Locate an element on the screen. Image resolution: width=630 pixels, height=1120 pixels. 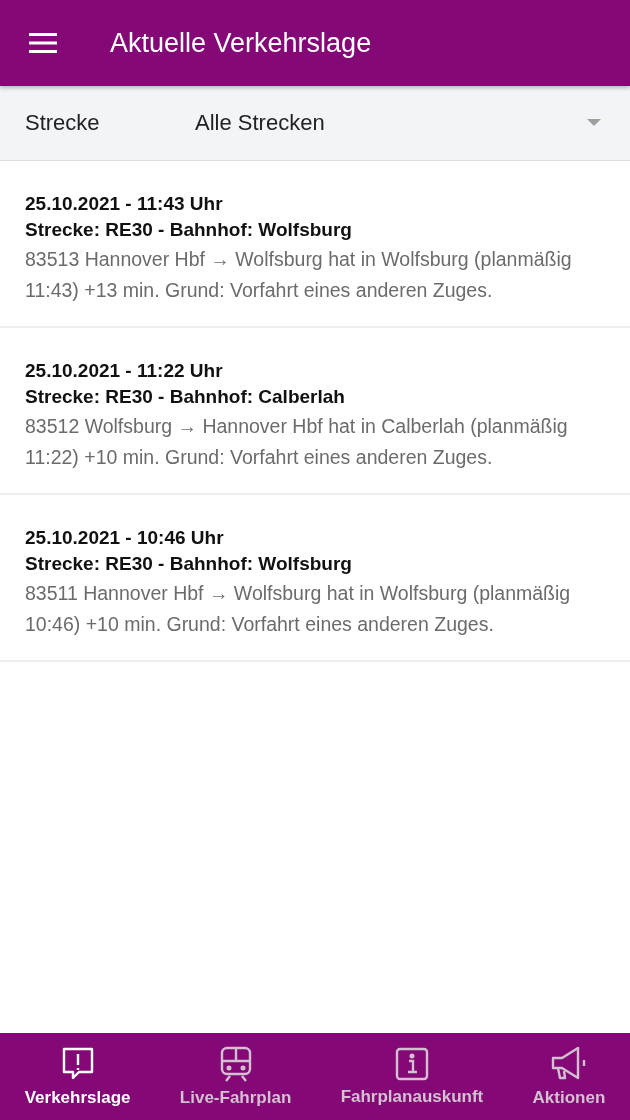
nav-tab: Aktionen is located at coordinates (569, 1076).